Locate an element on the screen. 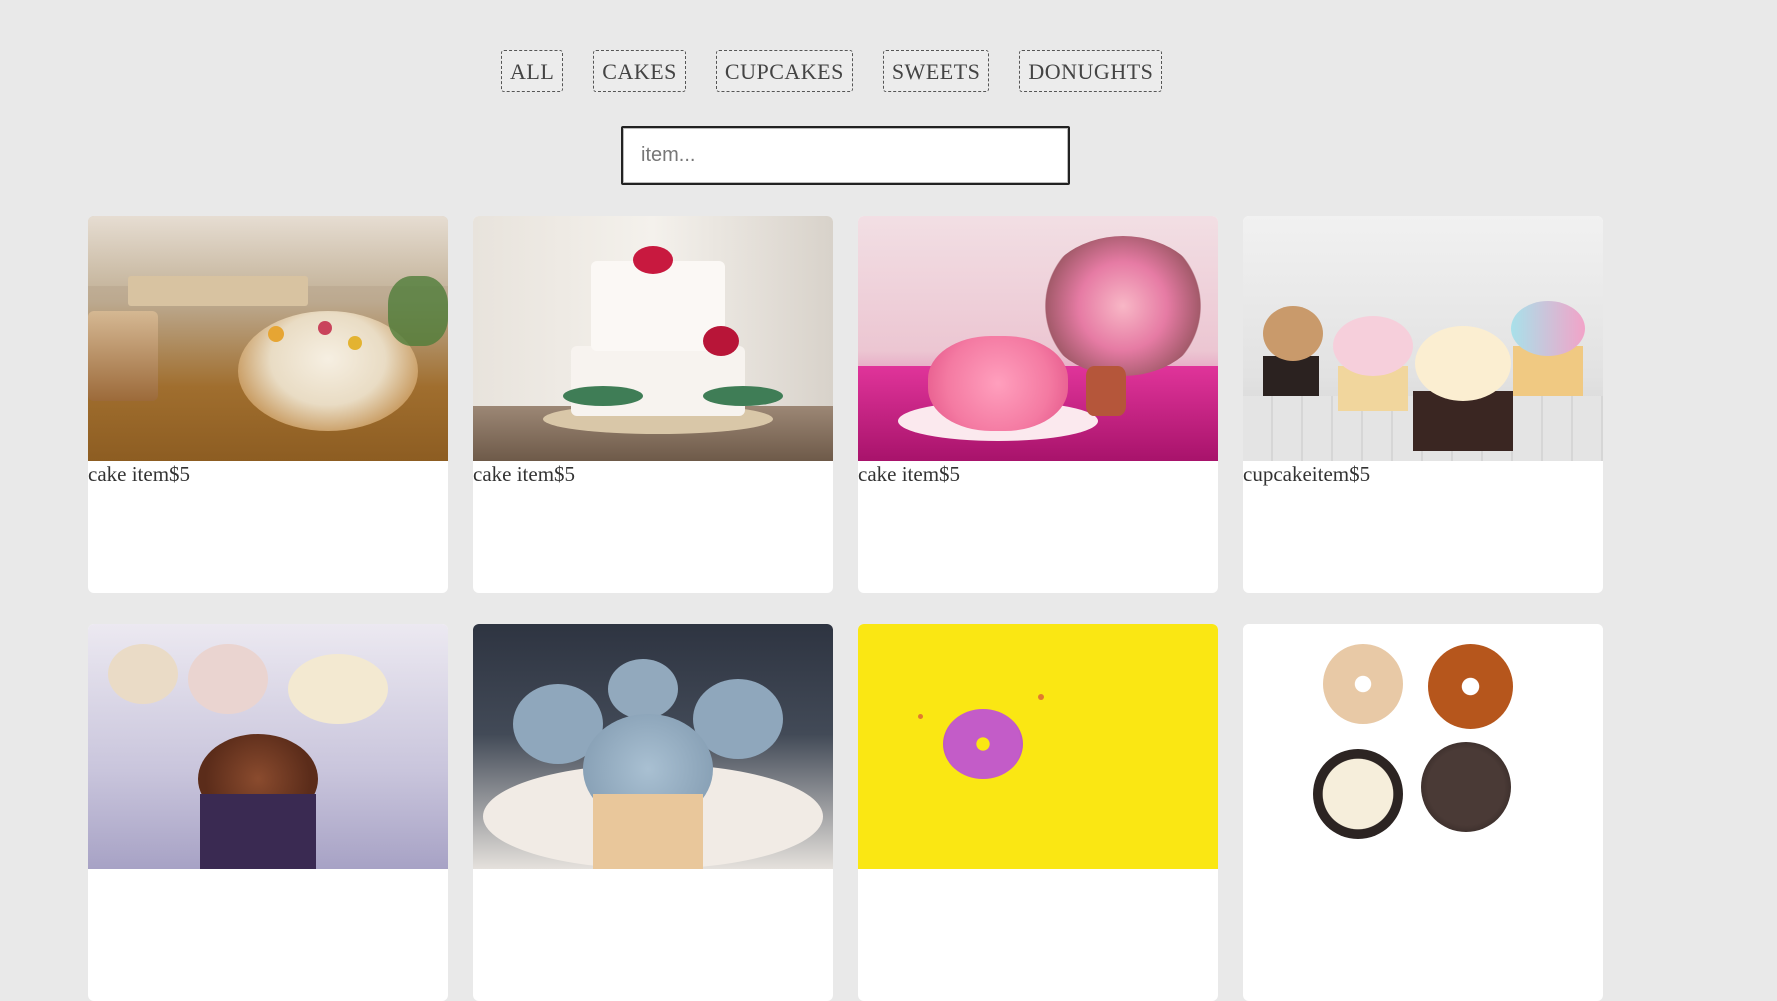  filter-cupcakes-button: CUPCAKES is located at coordinates (784, 71).